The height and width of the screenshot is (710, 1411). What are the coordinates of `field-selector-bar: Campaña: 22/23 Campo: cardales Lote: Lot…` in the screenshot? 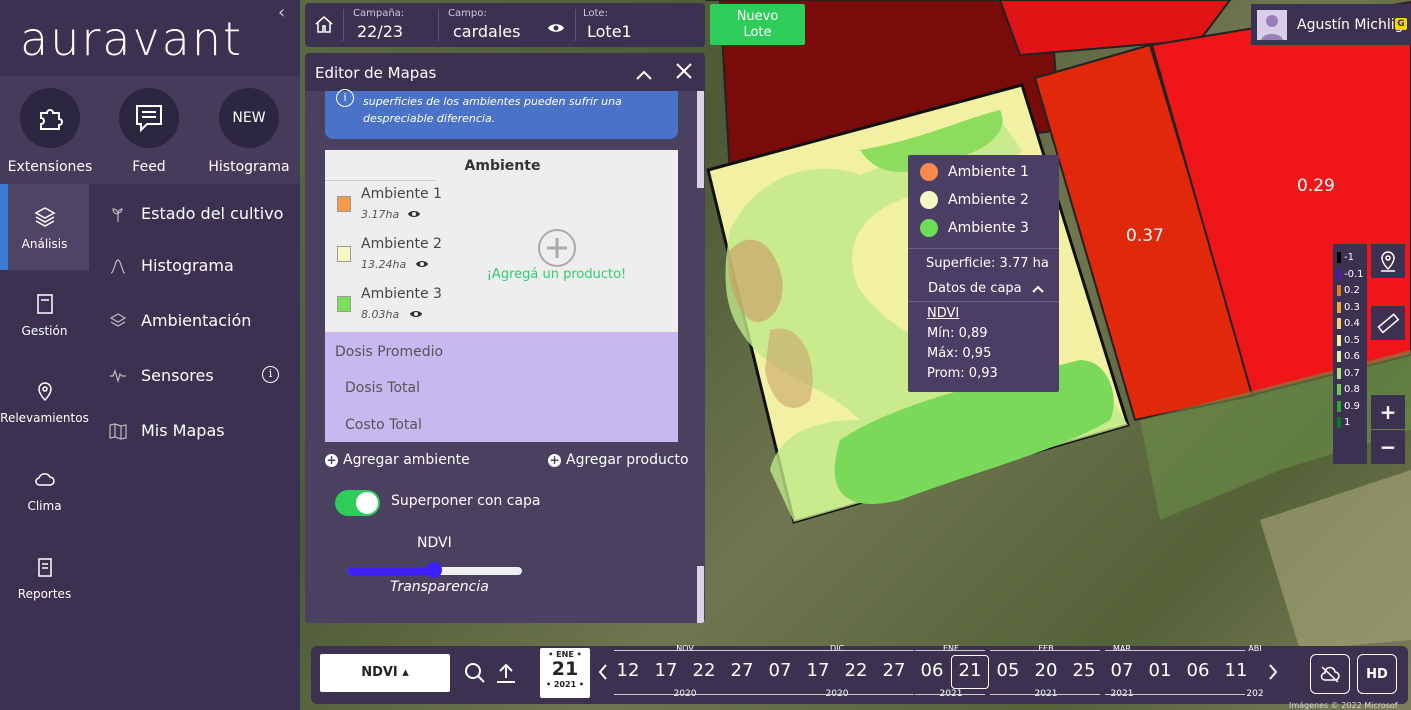 It's located at (505, 25).